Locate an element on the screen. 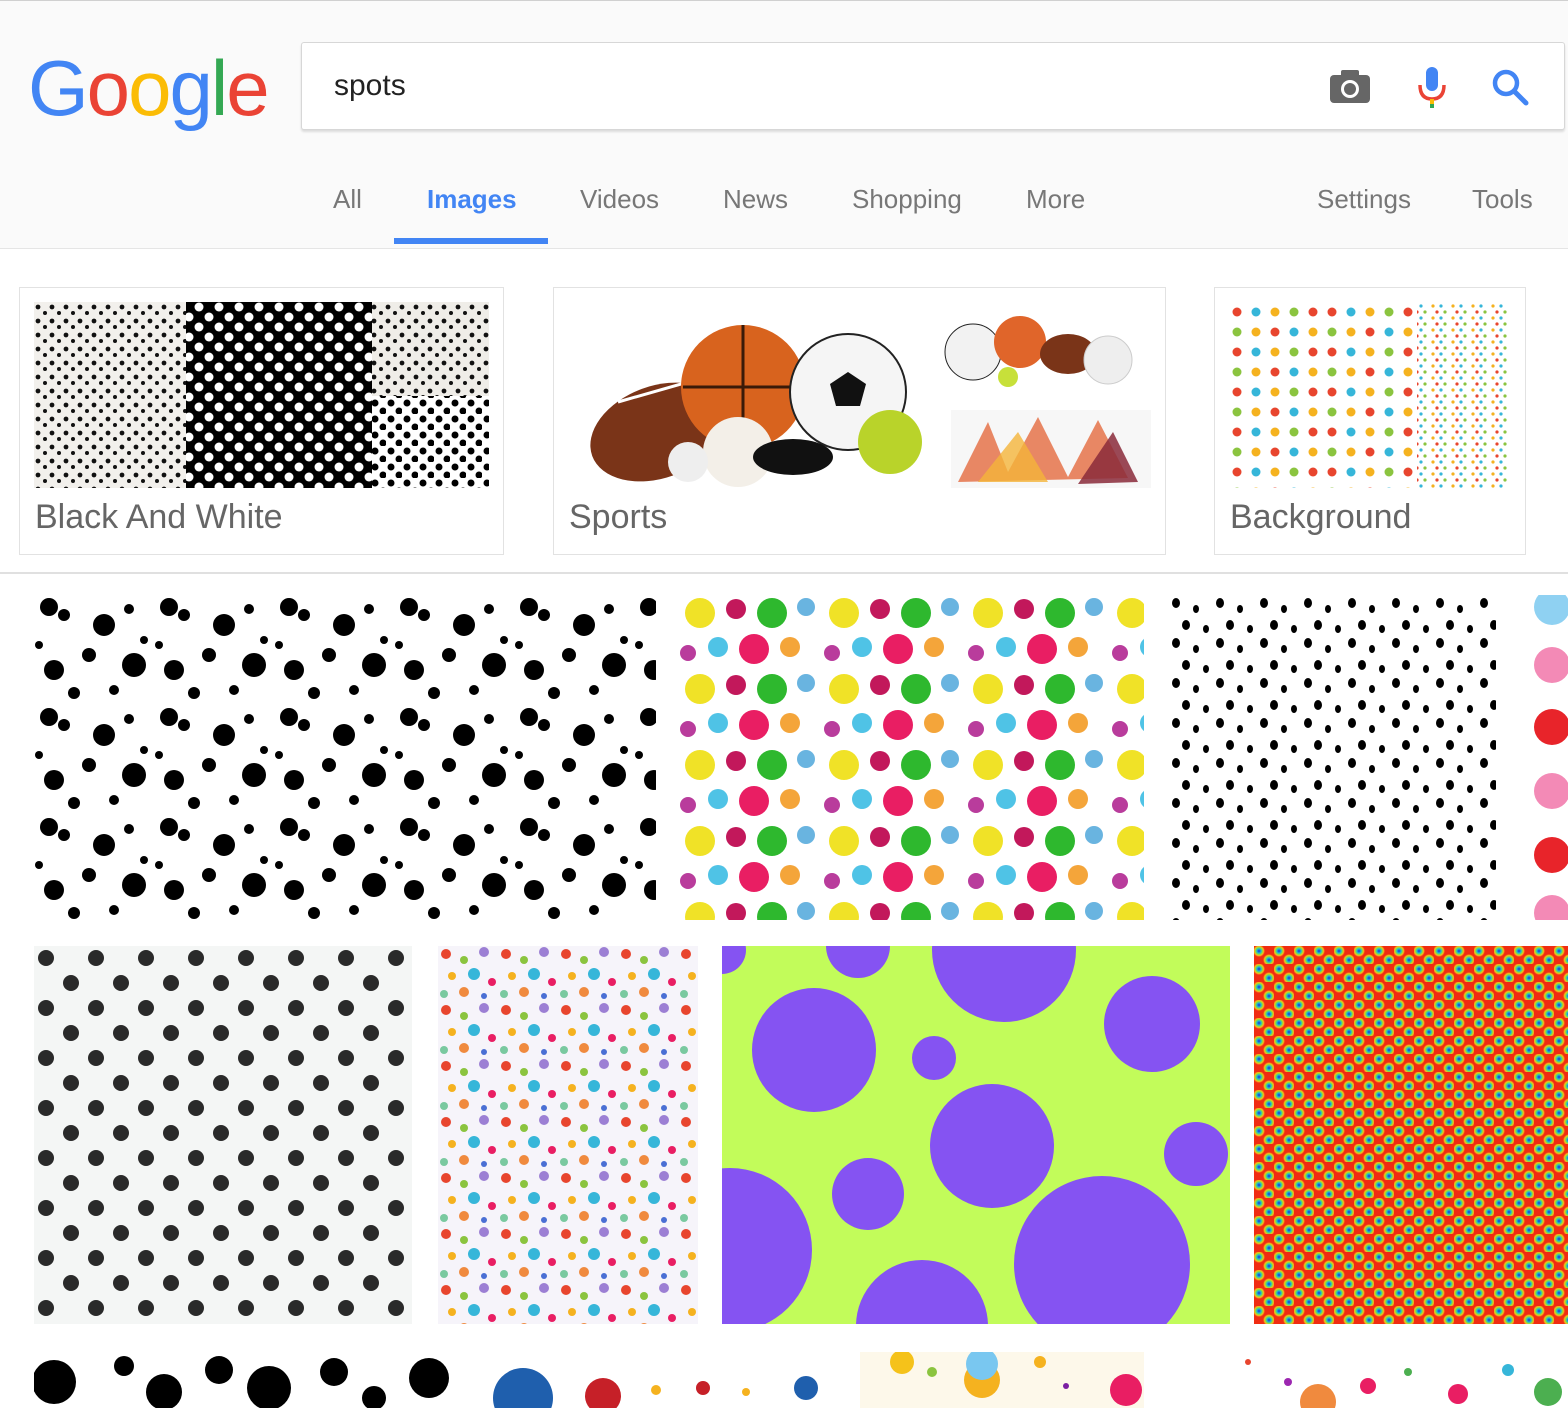 This screenshot has height=1408, width=1568. tab-videos: Videos is located at coordinates (619, 214).